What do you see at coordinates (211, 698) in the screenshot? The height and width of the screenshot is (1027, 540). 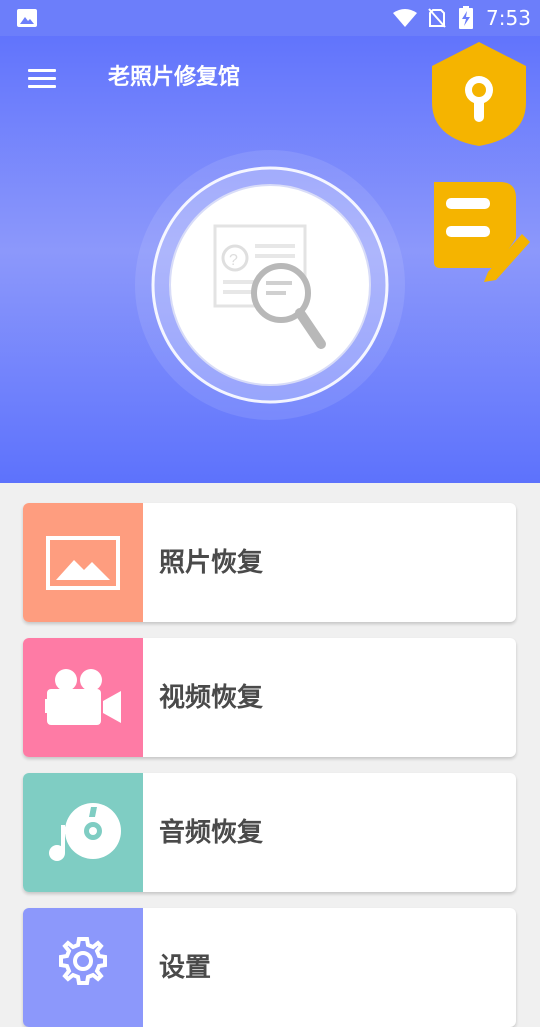 I see `video-recovery-label: 视频恢复` at bounding box center [211, 698].